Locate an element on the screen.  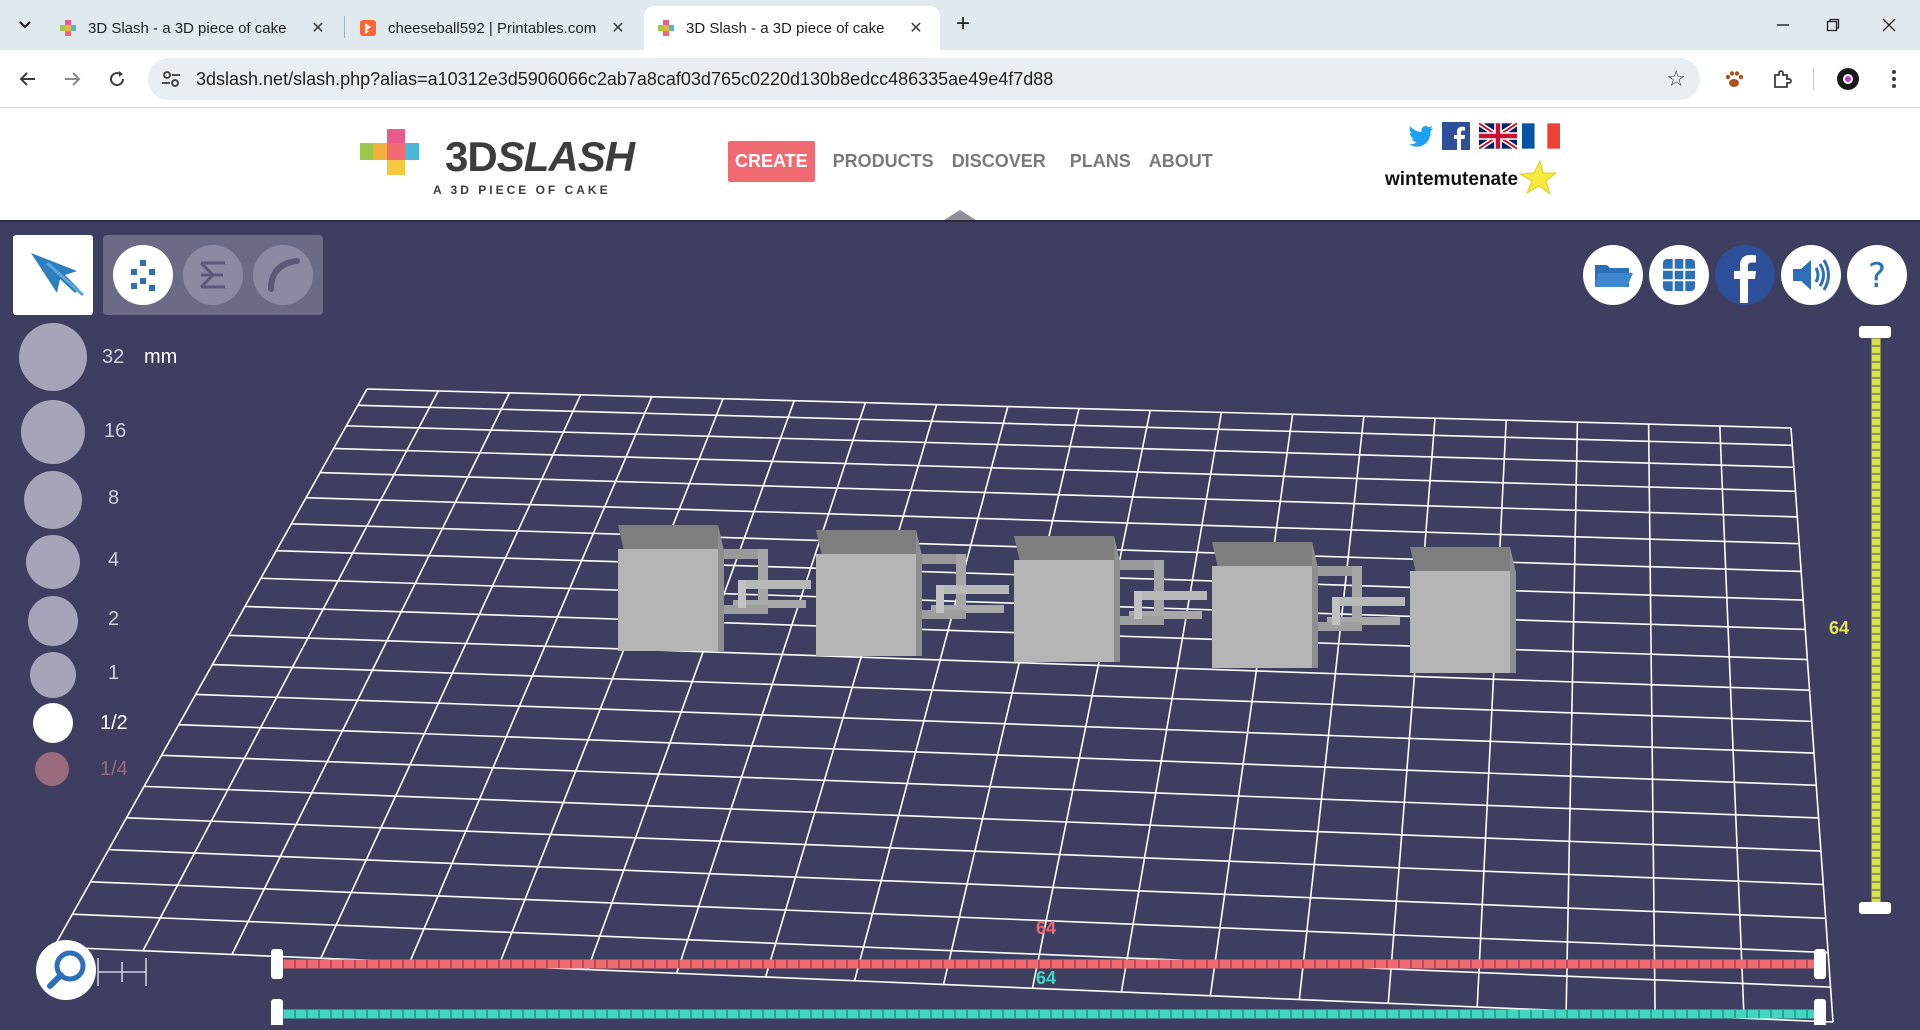
size-1-label: 1 is located at coordinates (114, 673).